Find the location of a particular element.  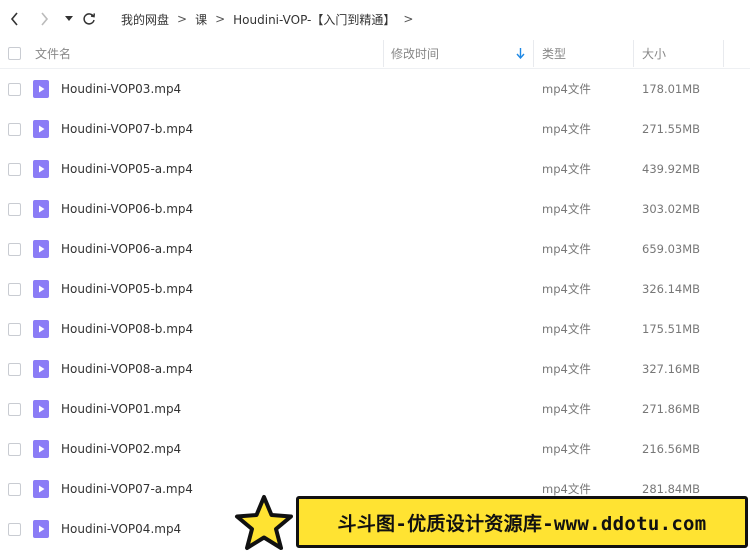

watermark-box: 斗斗图-优质设计资源库-www.ddotu.com is located at coordinates (522, 522).